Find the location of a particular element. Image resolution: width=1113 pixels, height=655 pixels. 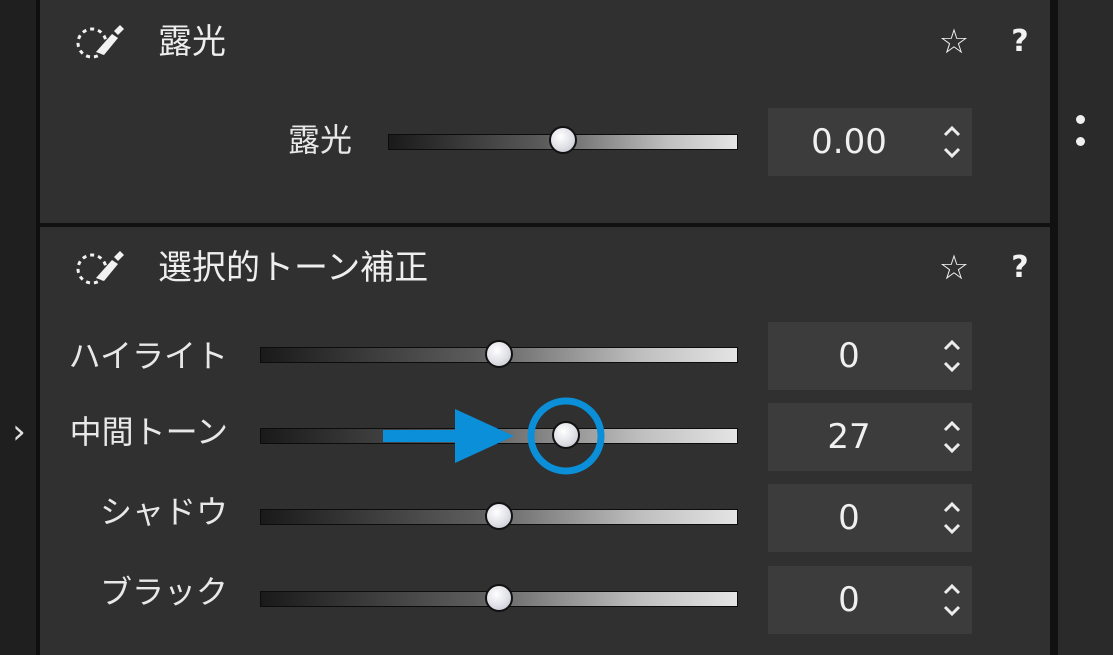

slider-label-midtones: 中間トーン is located at coordinates (148, 432).